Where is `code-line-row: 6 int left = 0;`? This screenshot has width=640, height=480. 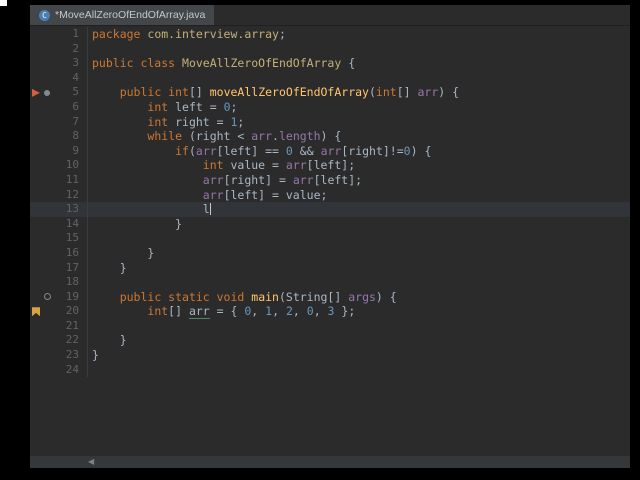
code-line-row: 6 int left = 0; is located at coordinates (330, 107).